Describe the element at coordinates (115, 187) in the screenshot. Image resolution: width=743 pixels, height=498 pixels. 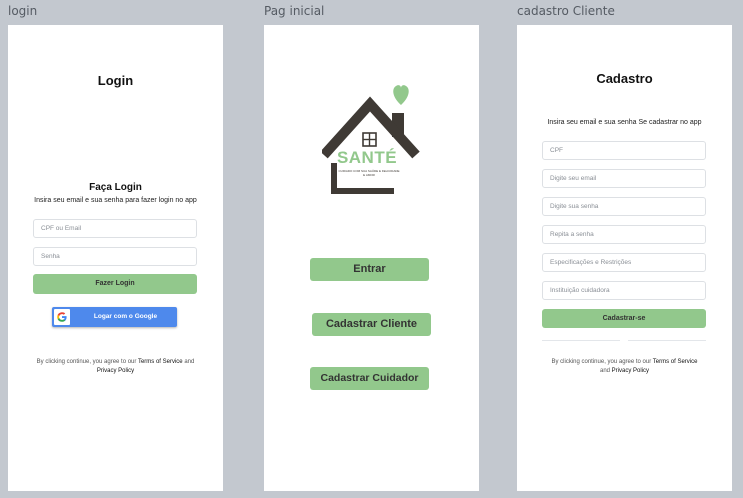
I see `login-subtitle: Faça Login` at that location.